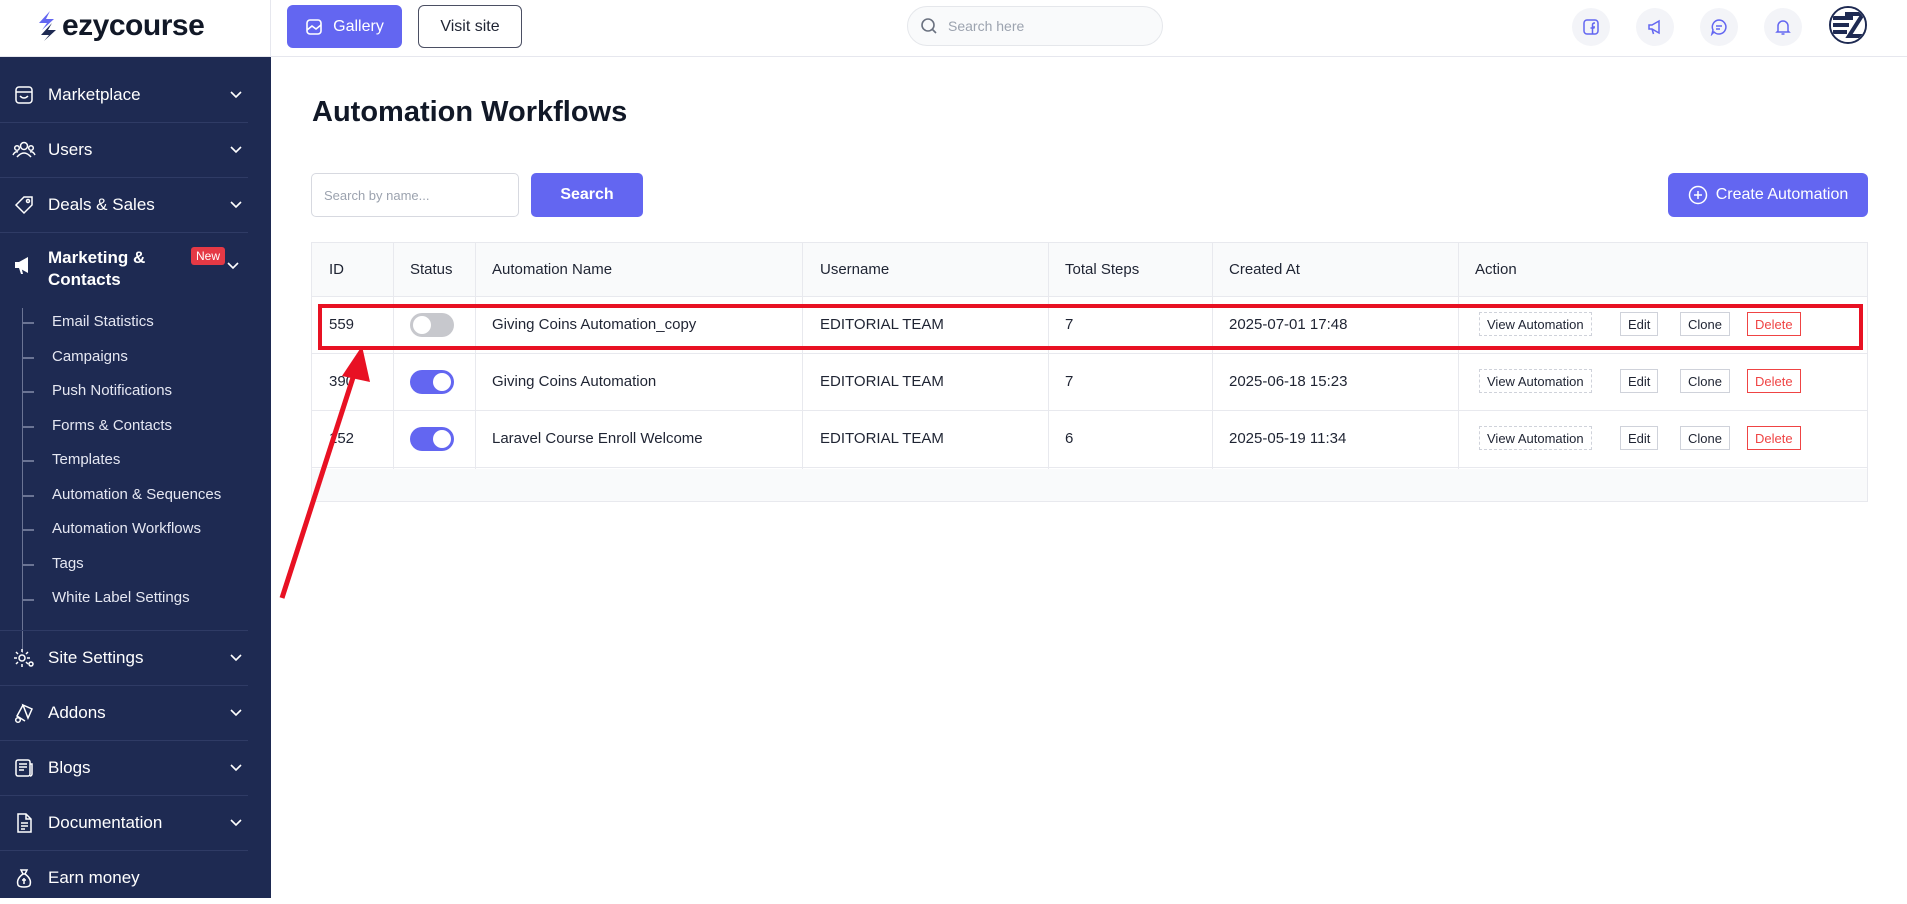  Describe the element at coordinates (1264, 269) in the screenshot. I see `column-header-created-at: Created At` at that location.